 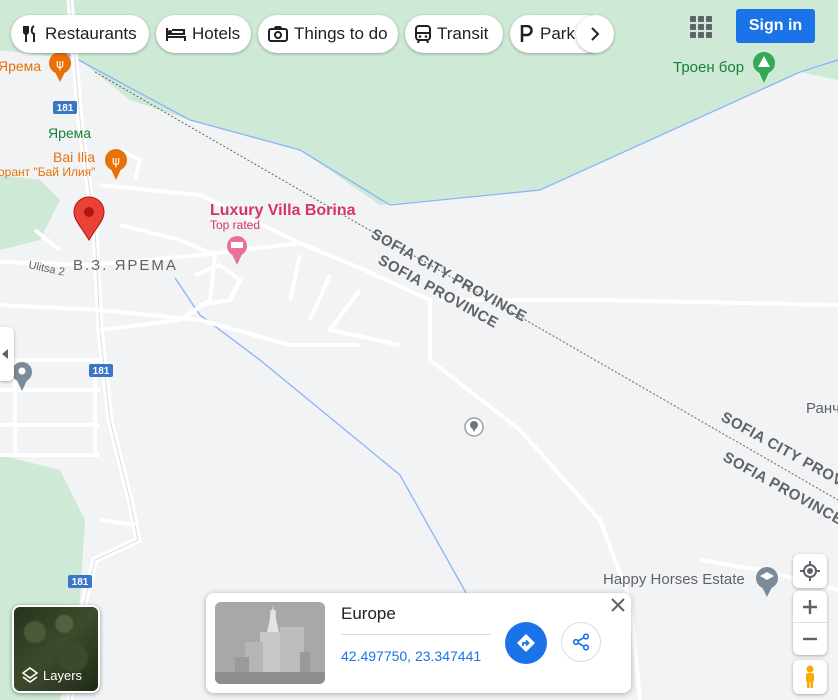 I want to click on my-location-button, so click(x=810, y=571).